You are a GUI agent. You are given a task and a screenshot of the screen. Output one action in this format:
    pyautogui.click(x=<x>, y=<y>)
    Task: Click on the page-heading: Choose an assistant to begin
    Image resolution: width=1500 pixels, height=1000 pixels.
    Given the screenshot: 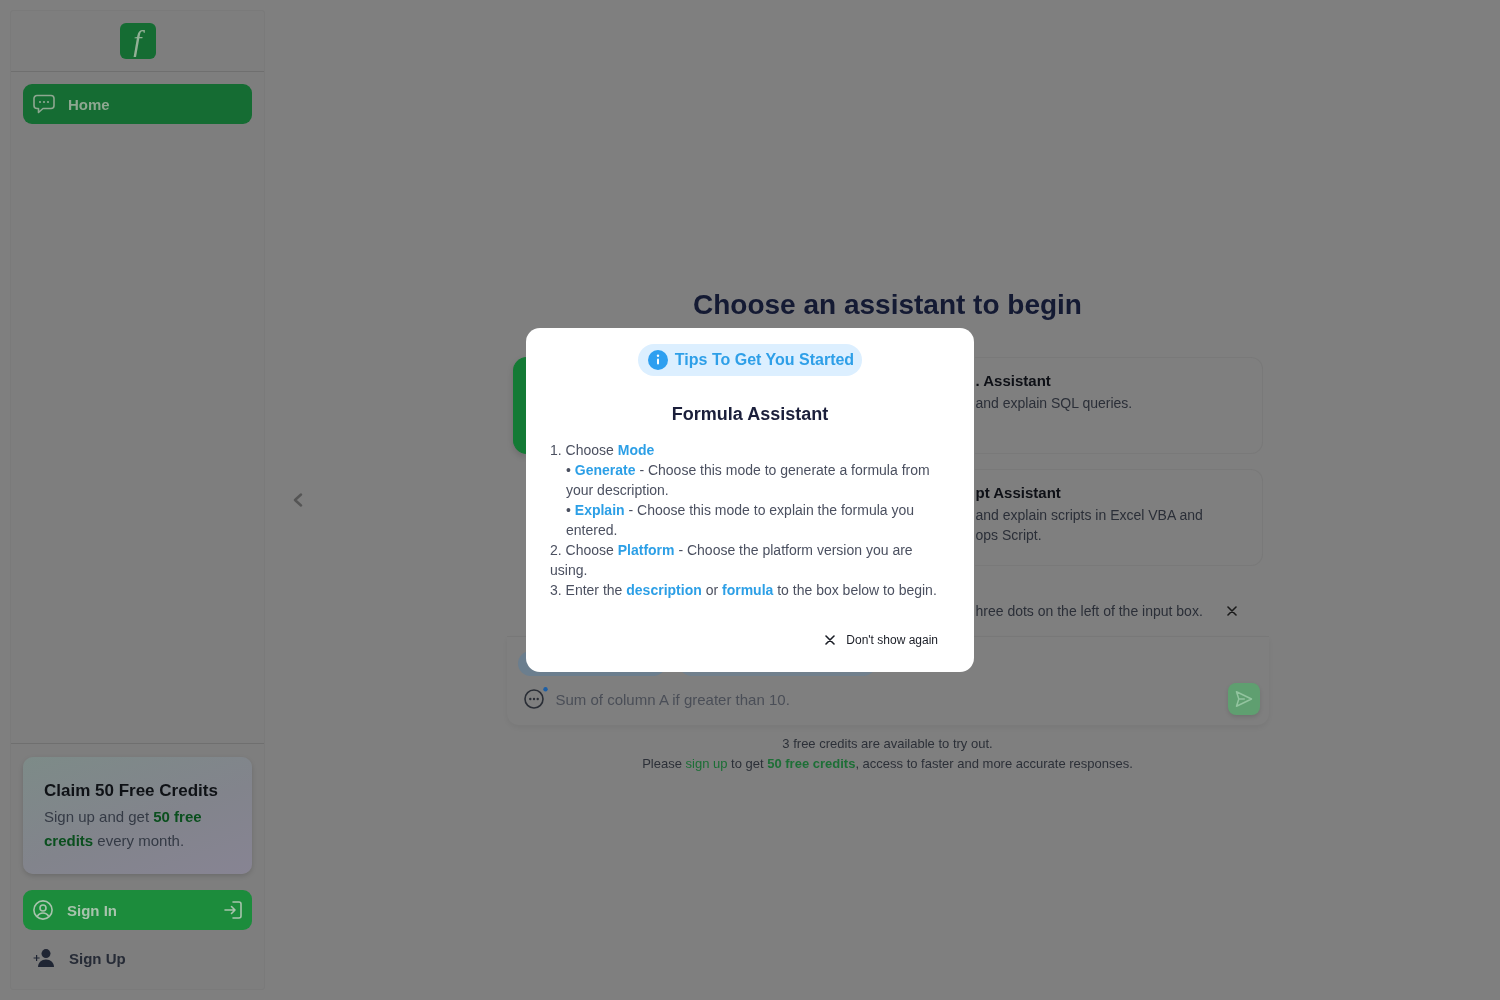 What is the action you would take?
    pyautogui.click(x=887, y=305)
    